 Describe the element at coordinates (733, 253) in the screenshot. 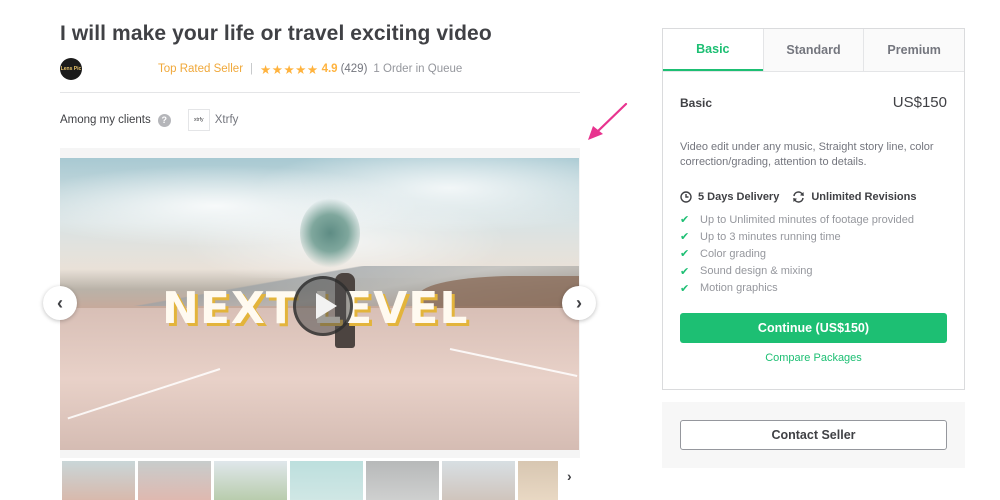

I see `feature-label: Color grading` at that location.